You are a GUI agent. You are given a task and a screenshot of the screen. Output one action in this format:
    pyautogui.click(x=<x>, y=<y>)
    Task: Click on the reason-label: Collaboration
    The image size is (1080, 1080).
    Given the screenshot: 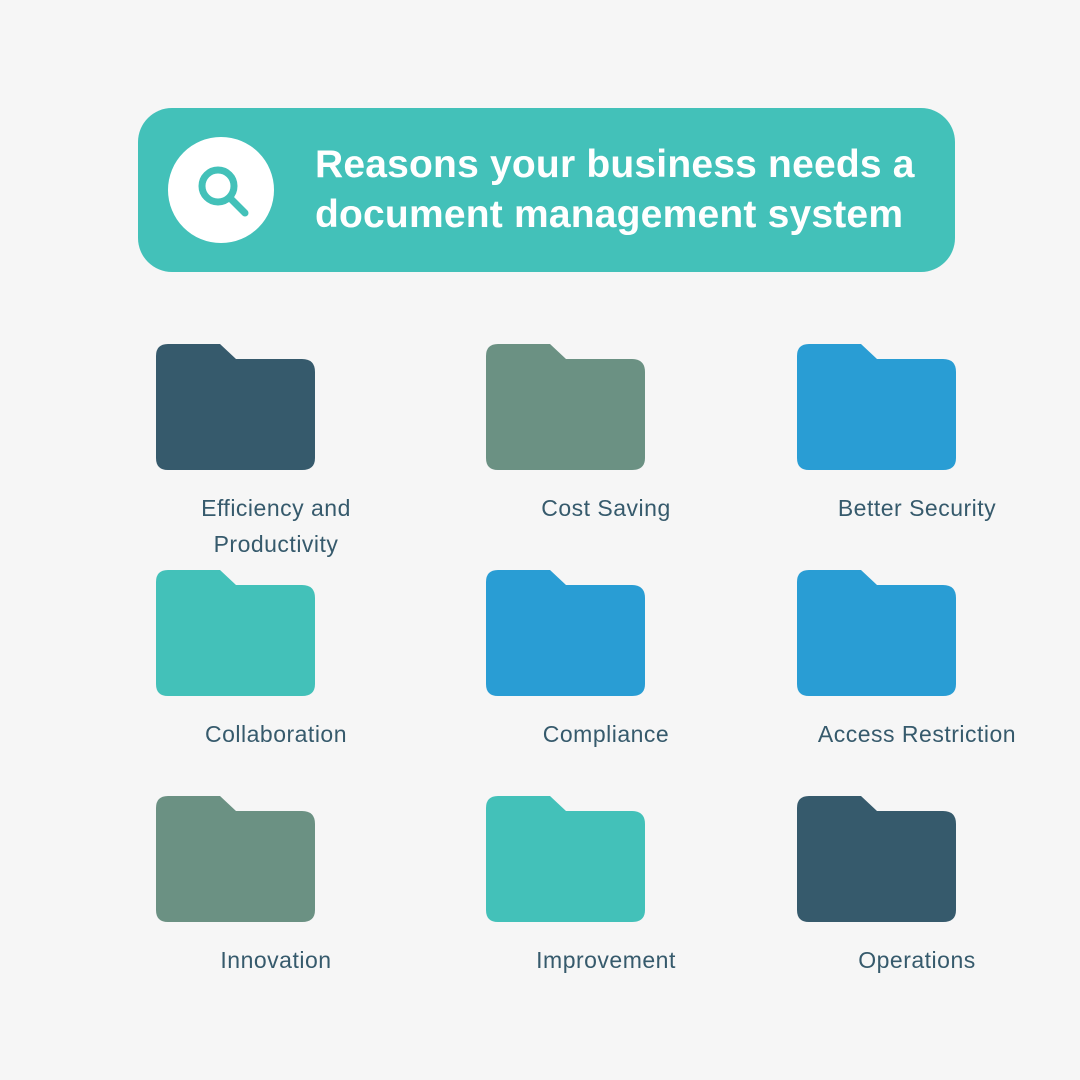 What is the action you would take?
    pyautogui.click(x=276, y=734)
    